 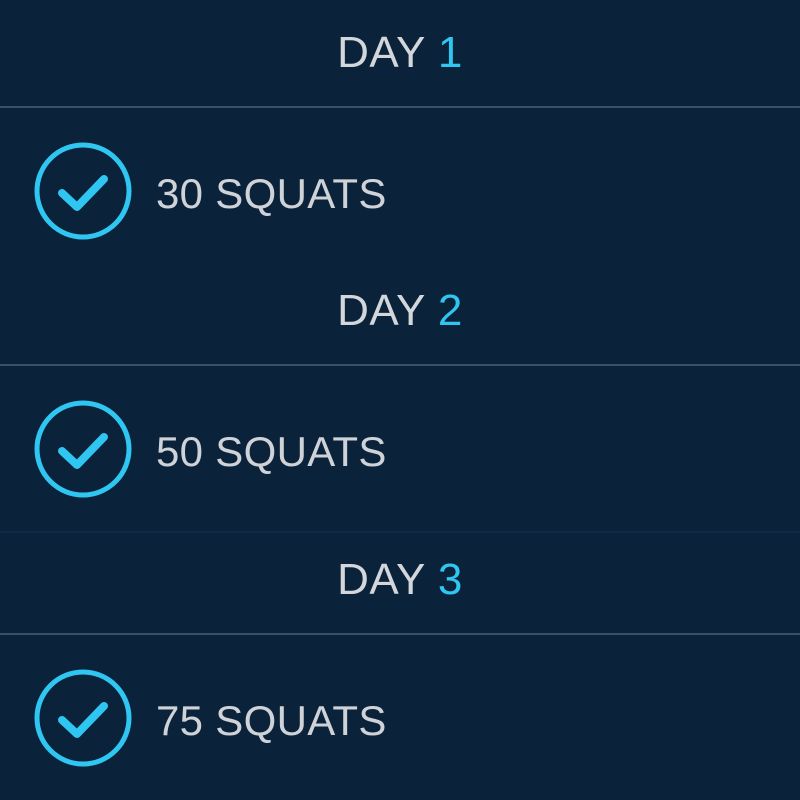 What do you see at coordinates (271, 451) in the screenshot?
I see `task-label: 50 SQUATS` at bounding box center [271, 451].